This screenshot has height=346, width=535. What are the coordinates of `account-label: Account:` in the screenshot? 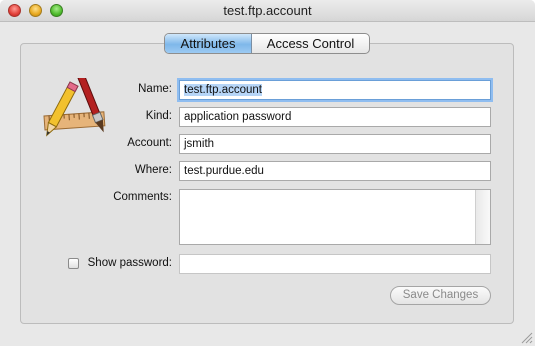 It's located at (149, 143).